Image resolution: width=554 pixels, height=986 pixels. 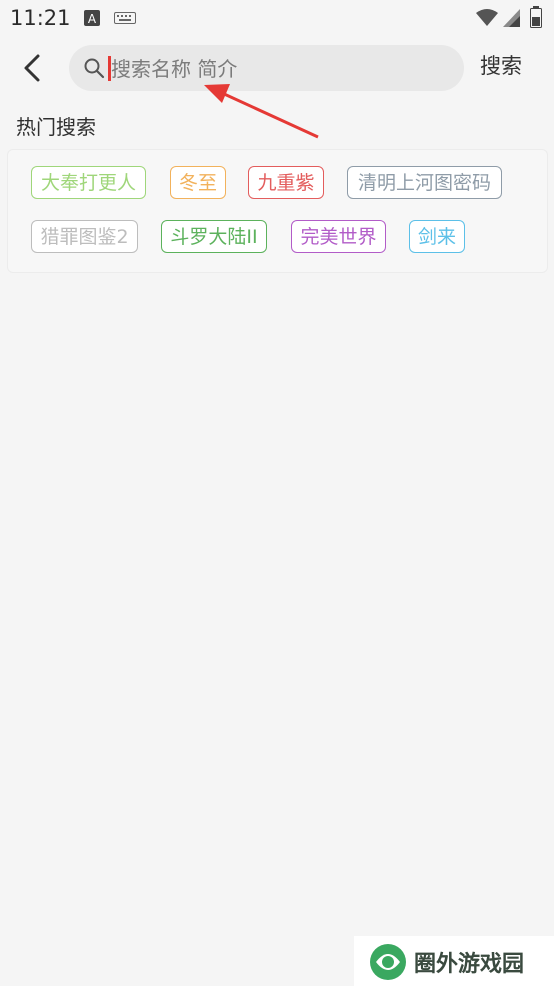 I want to click on search-icon, so click(x=94, y=68).